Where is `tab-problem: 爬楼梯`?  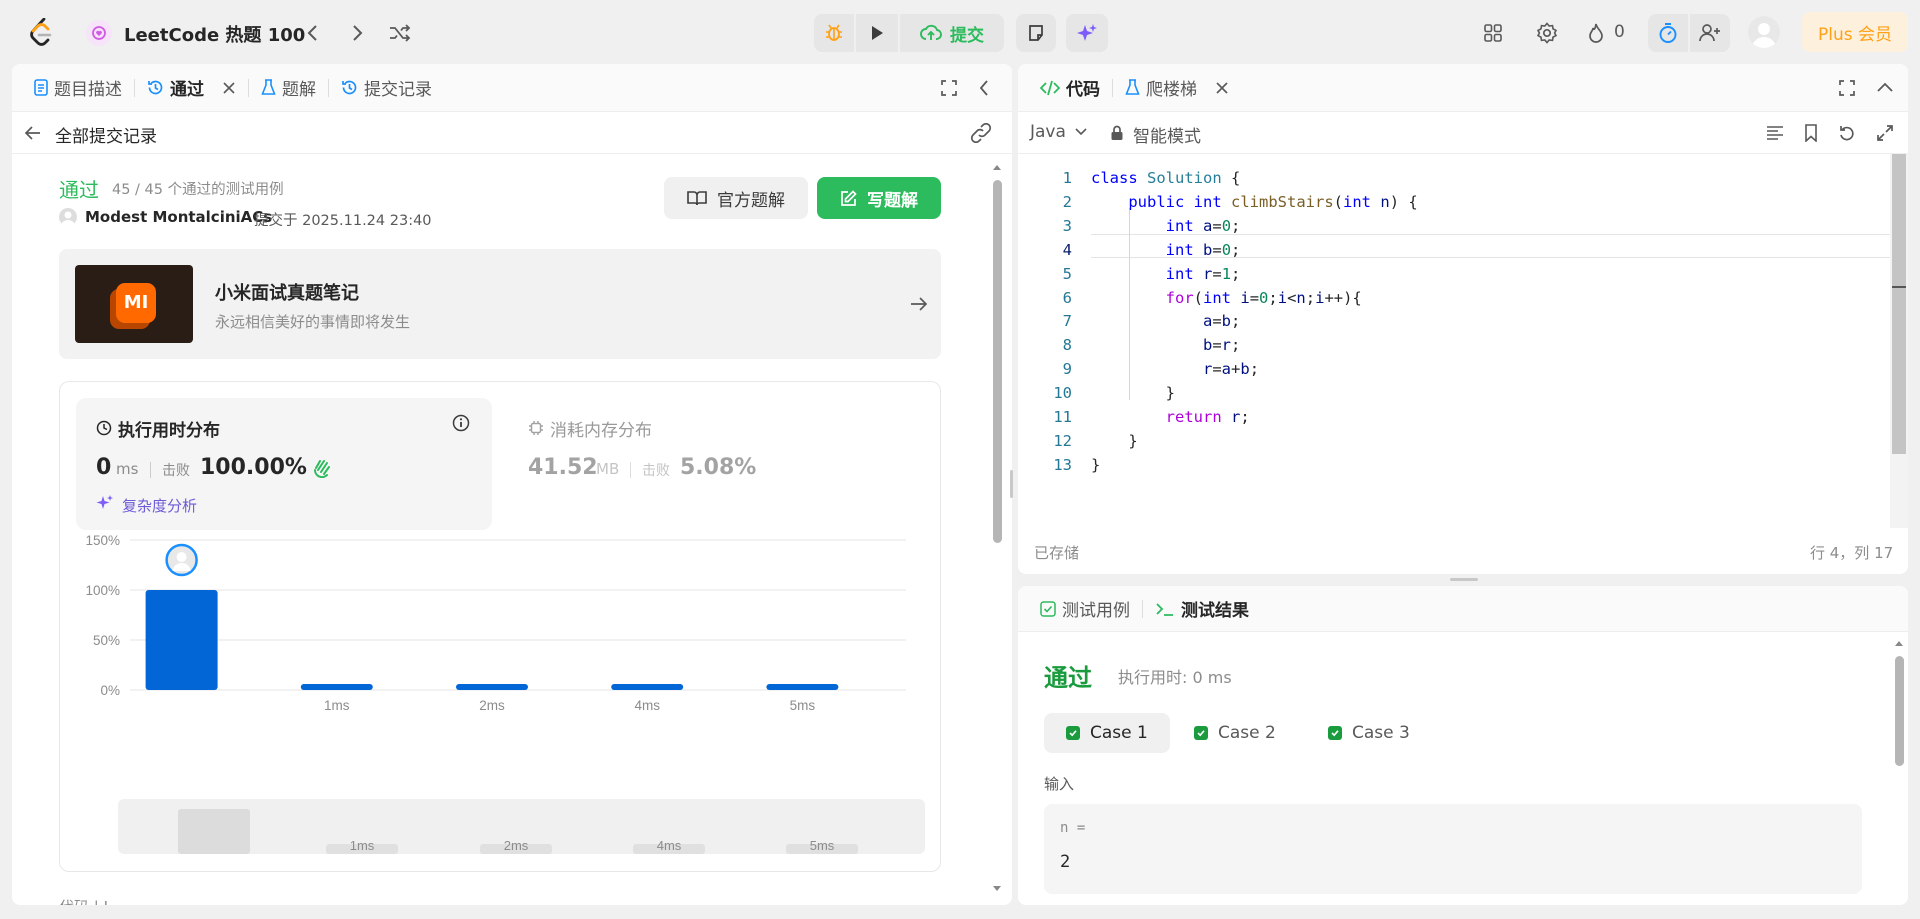 tab-problem: 爬楼梯 is located at coordinates (1177, 88).